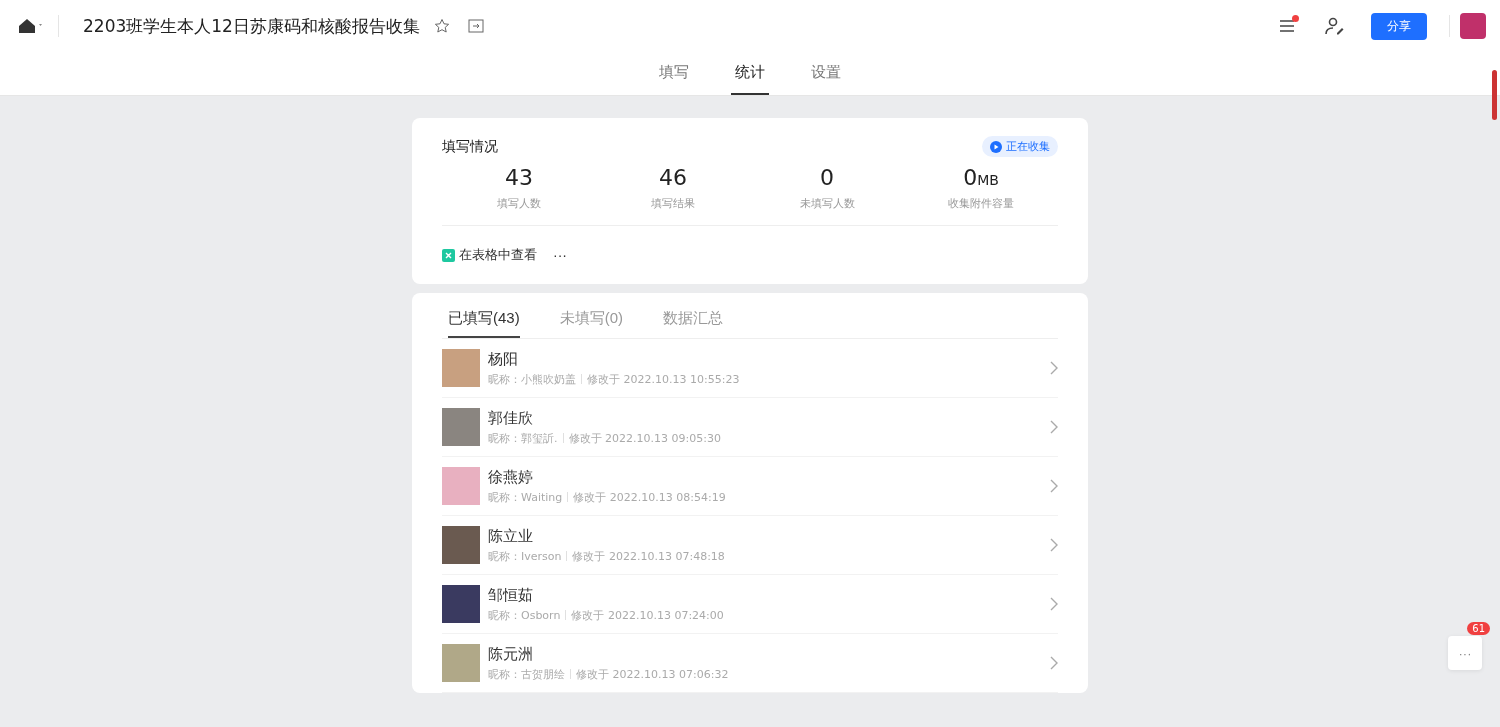 This screenshot has height=727, width=1500. Describe the element at coordinates (1020, 146) in the screenshot. I see `status-tag: 正在收集` at that location.